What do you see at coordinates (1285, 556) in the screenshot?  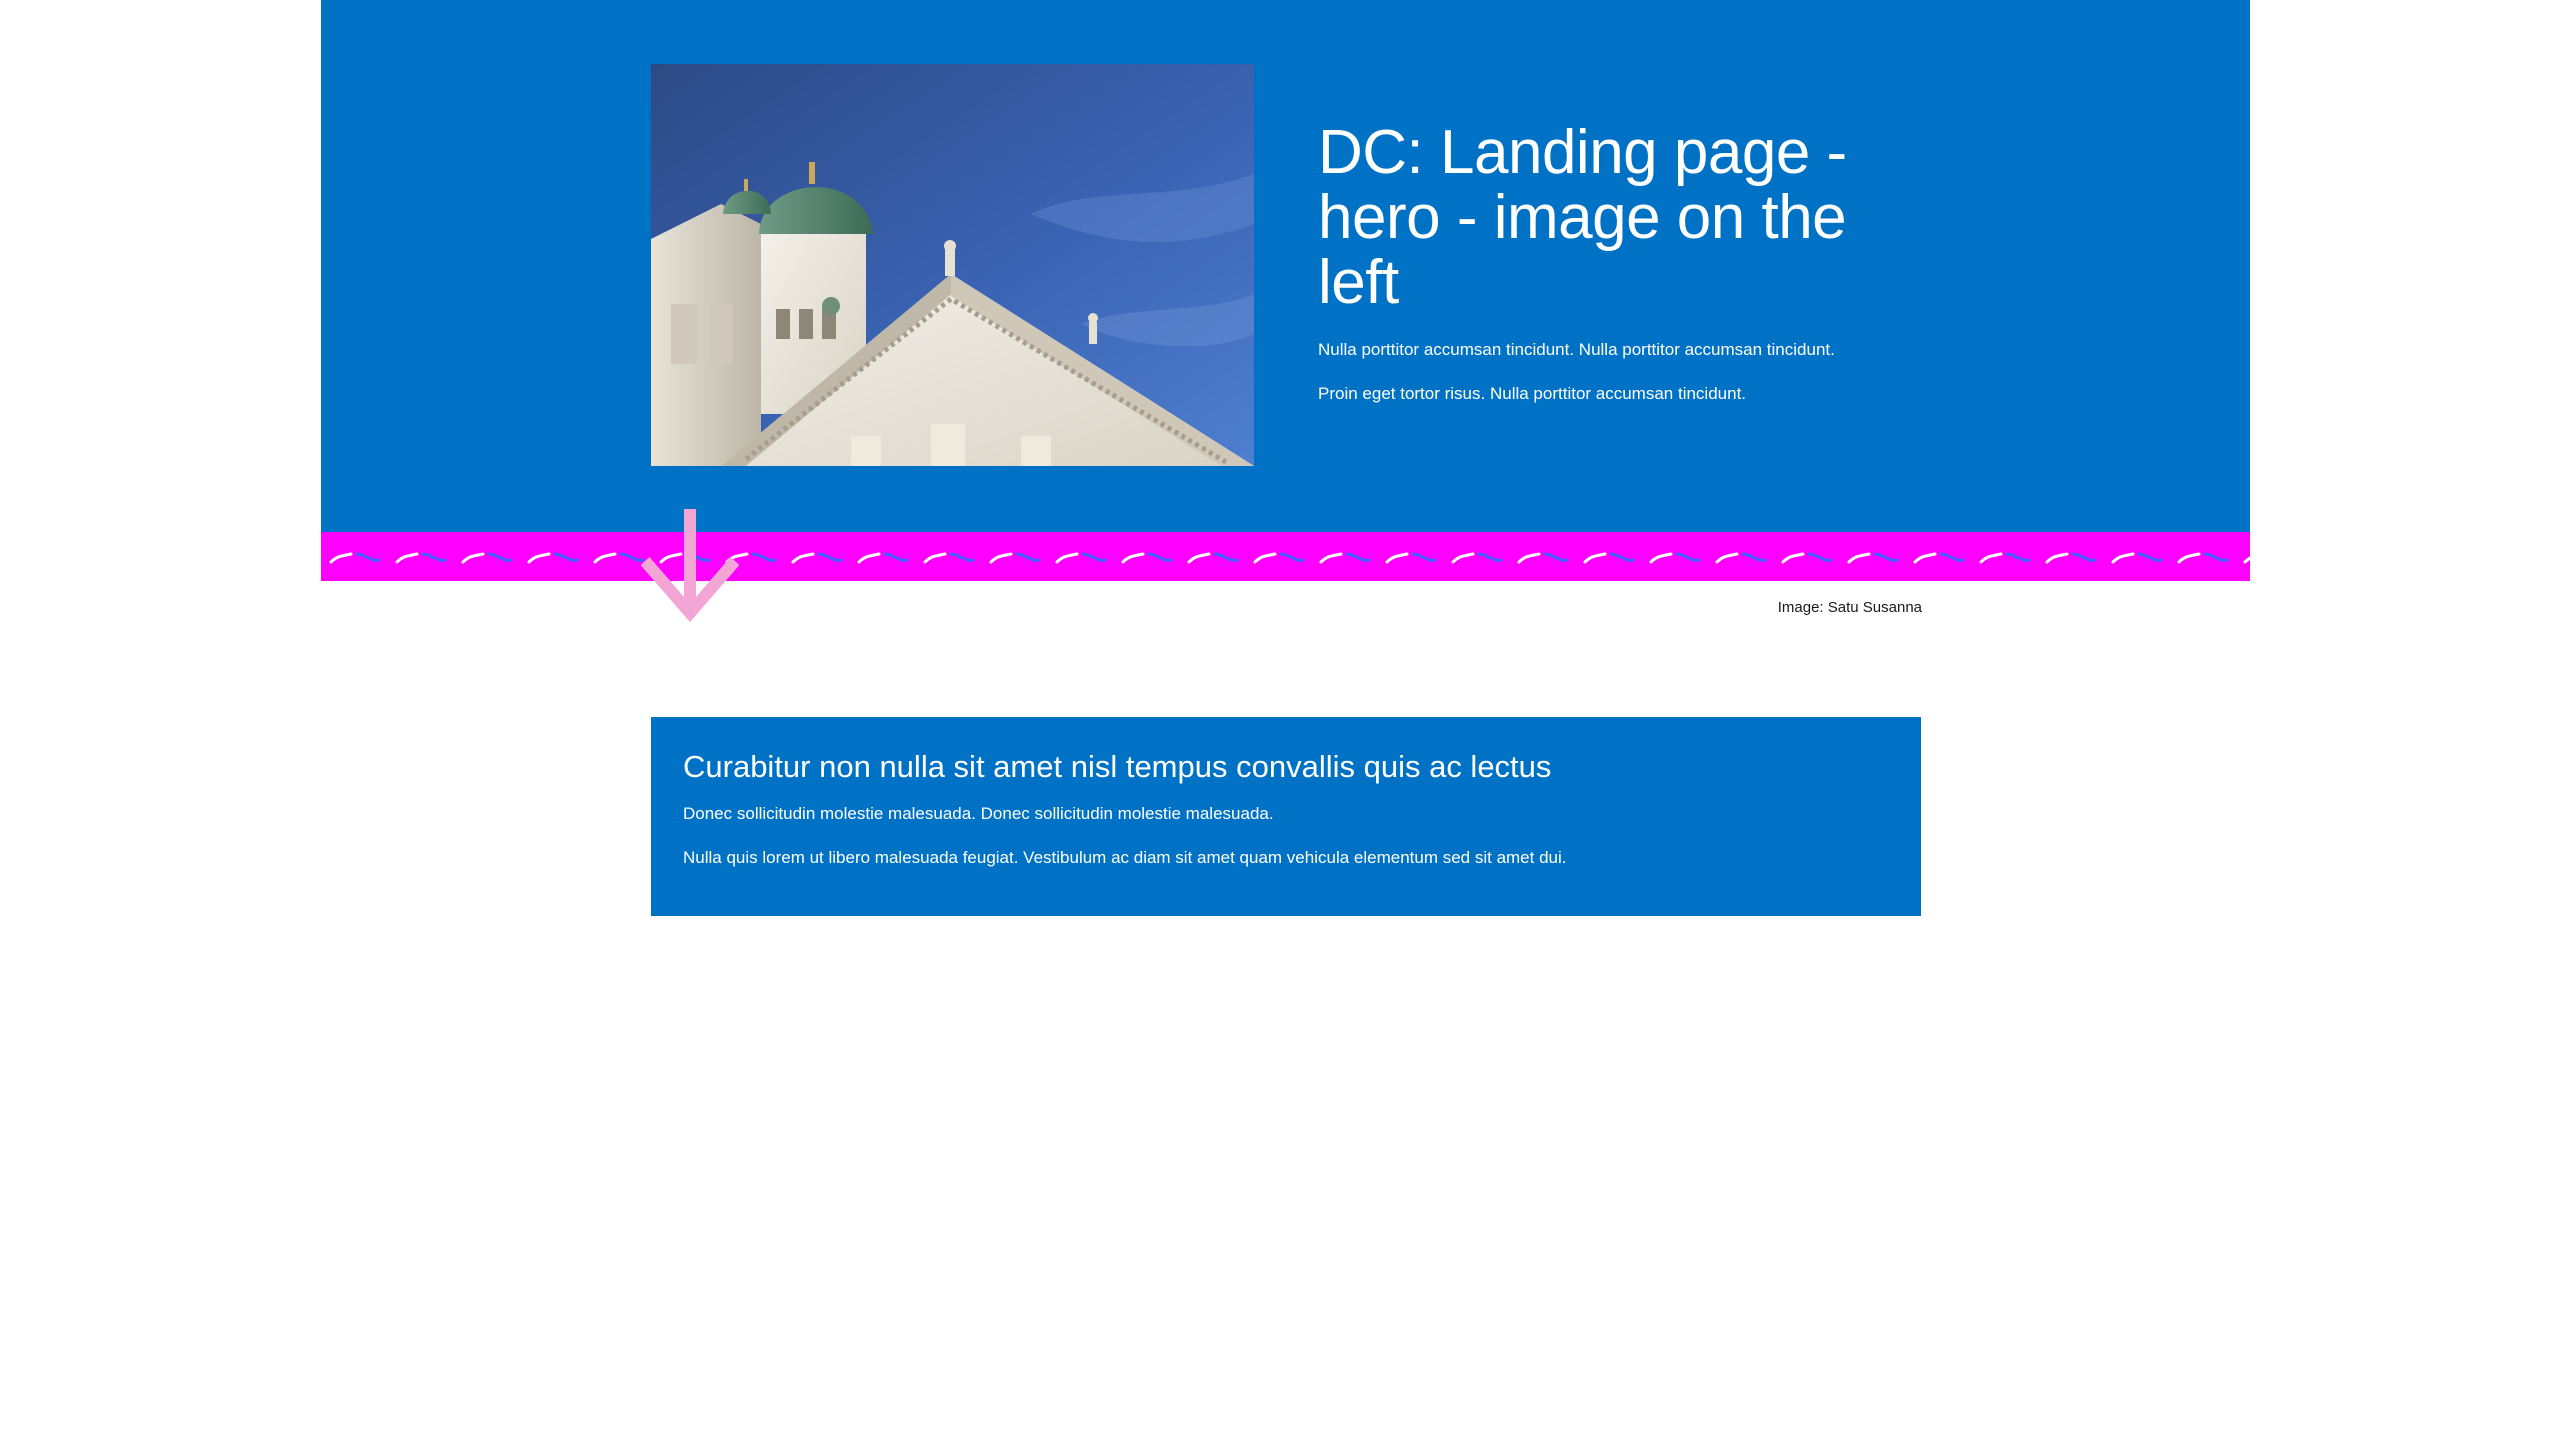 I see `koros-wave-stripe` at bounding box center [1285, 556].